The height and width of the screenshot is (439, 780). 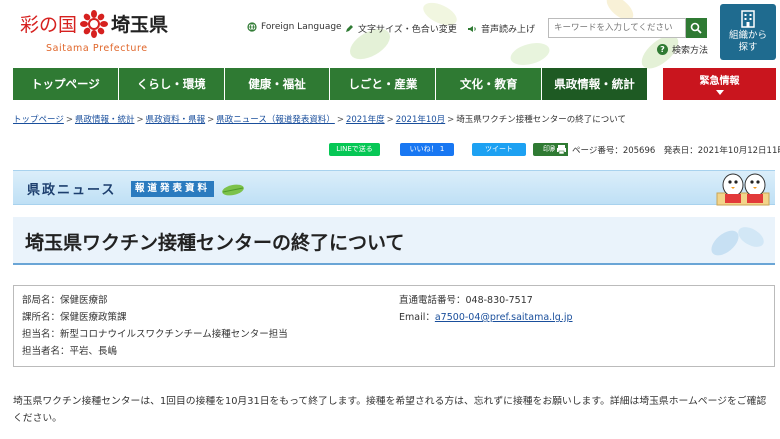 What do you see at coordinates (748, 19) in the screenshot?
I see `building-icon` at bounding box center [748, 19].